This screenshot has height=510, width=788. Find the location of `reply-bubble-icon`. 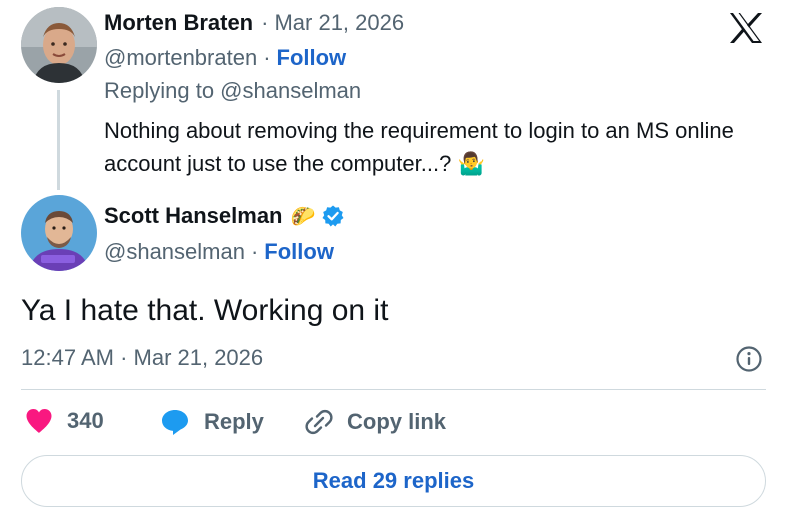

reply-bubble-icon is located at coordinates (175, 422).